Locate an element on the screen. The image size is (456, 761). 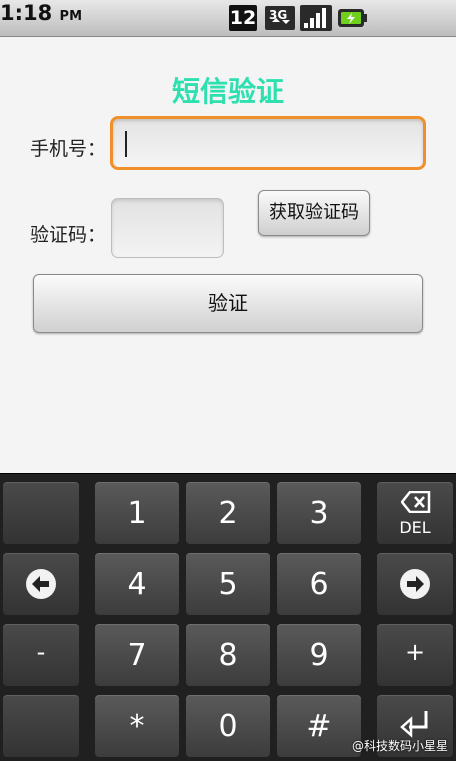
key-4: 4 is located at coordinates (137, 584).